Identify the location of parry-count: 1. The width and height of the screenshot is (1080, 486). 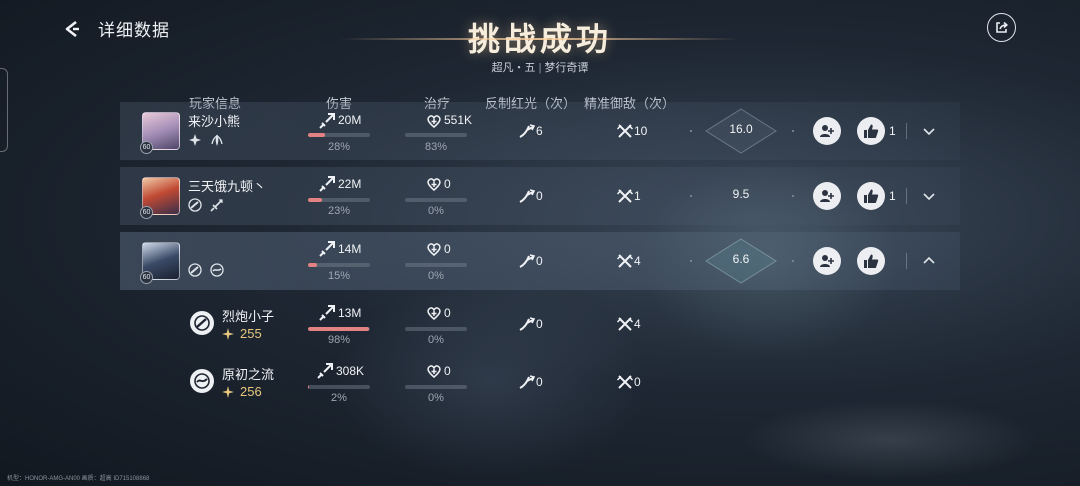
(637, 196).